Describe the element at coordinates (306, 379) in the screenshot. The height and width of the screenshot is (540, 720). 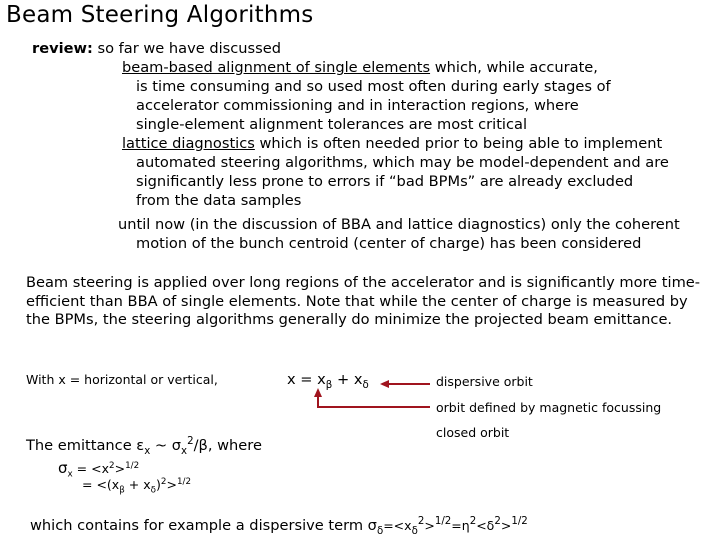
I see `eq-x: x = x` at that location.